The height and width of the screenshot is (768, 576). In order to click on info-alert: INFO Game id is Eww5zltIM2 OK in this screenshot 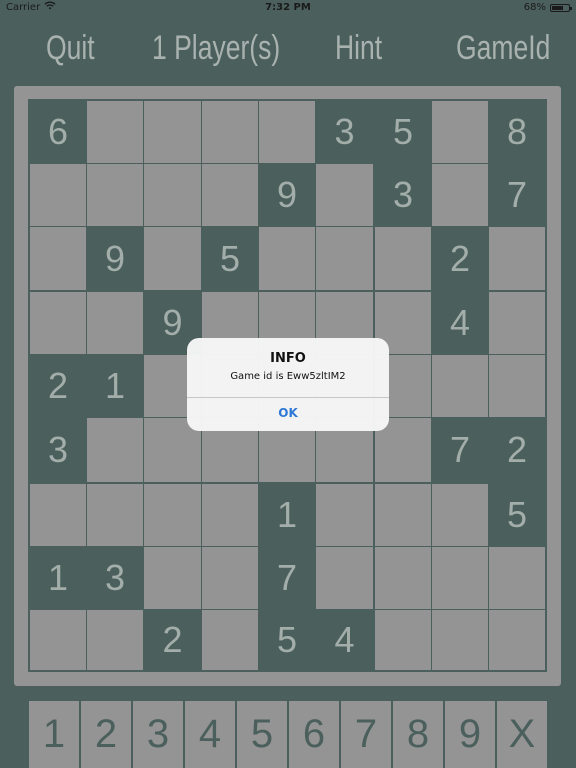, I will do `click(288, 384)`.